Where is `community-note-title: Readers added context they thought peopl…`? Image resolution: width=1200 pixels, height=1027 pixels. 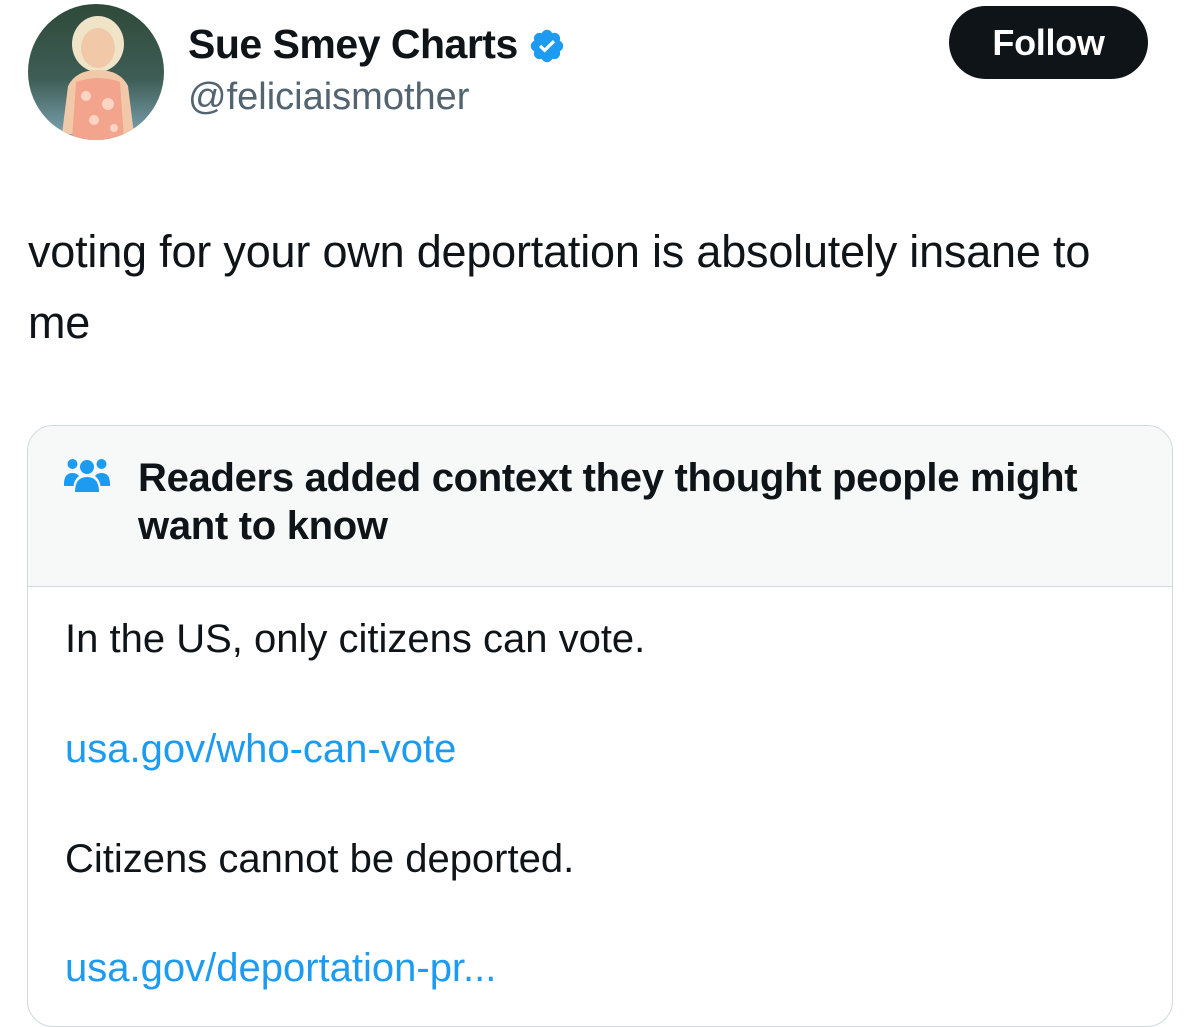
community-note-title: Readers added context they thought peopl… is located at coordinates (608, 502).